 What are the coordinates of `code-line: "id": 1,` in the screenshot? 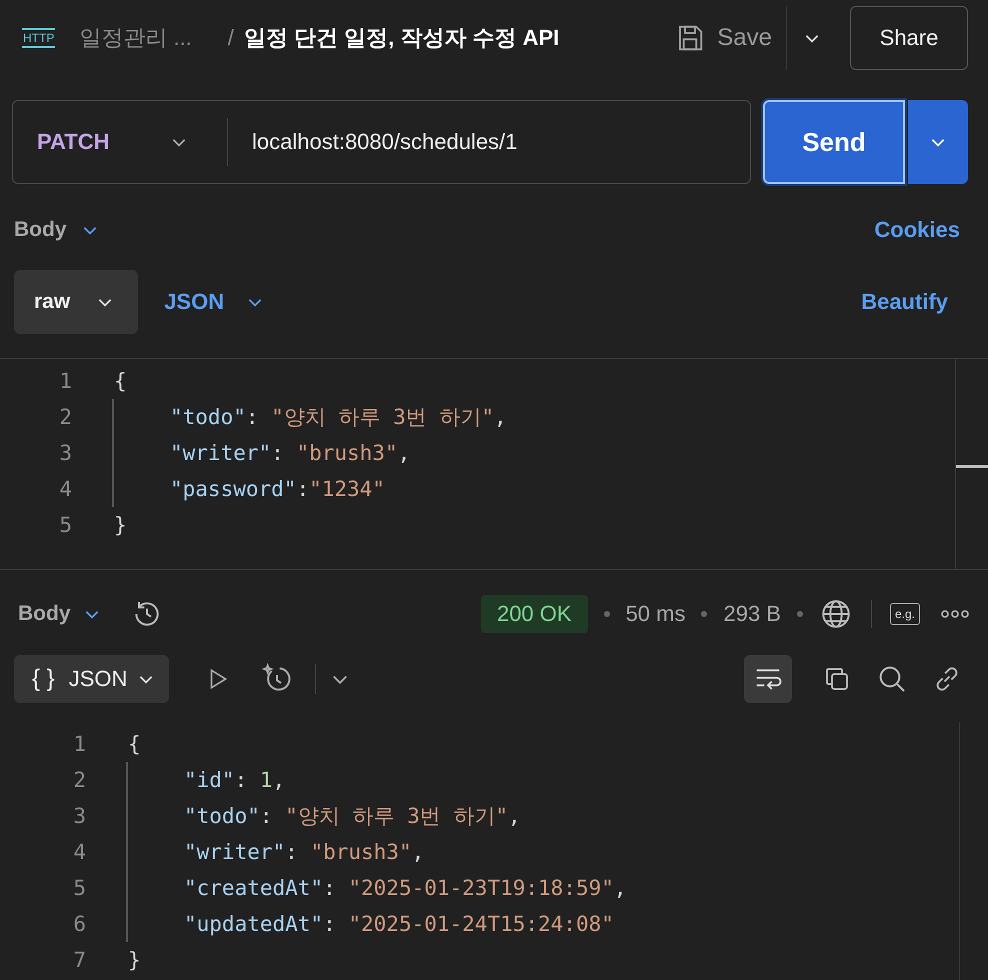 It's located at (235, 780).